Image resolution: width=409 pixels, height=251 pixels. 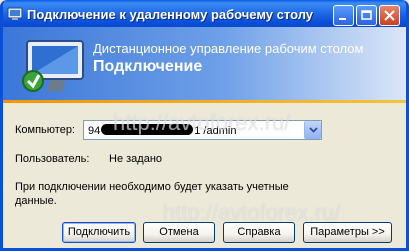 What do you see at coordinates (136, 159) in the screenshot?
I see `user-value: Не задано` at bounding box center [136, 159].